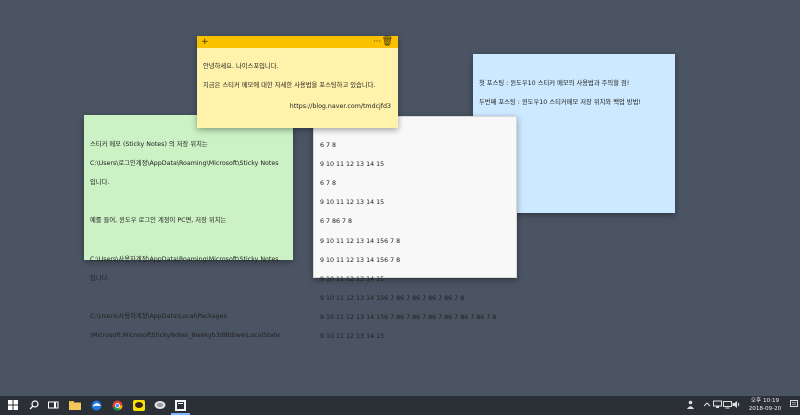 The width and height of the screenshot is (800, 415). Describe the element at coordinates (765, 409) in the screenshot. I see `clock-date: 2018-09-20` at that location.